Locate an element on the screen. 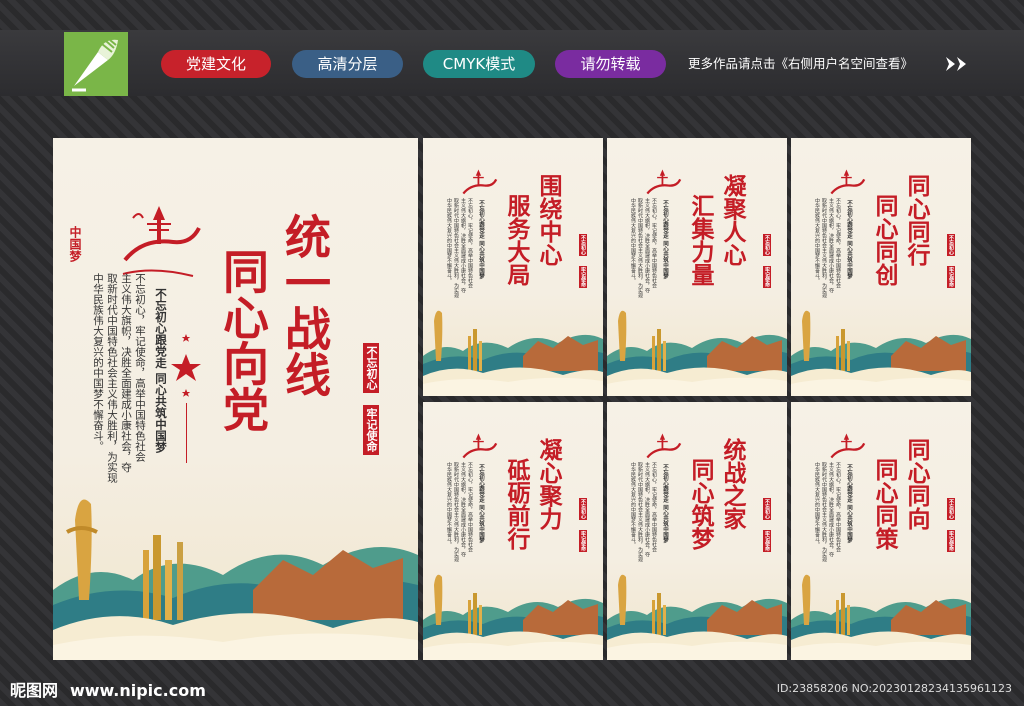 This screenshot has width=1024, height=706. poster-title-col2: 同心同创 is located at coordinates (884, 240).